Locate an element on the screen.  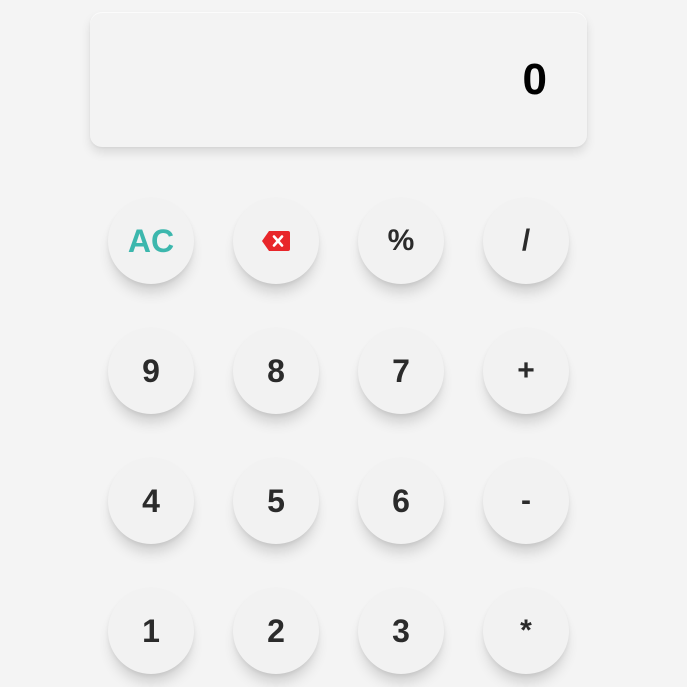
digit-5-button: 5 is located at coordinates (276, 501).